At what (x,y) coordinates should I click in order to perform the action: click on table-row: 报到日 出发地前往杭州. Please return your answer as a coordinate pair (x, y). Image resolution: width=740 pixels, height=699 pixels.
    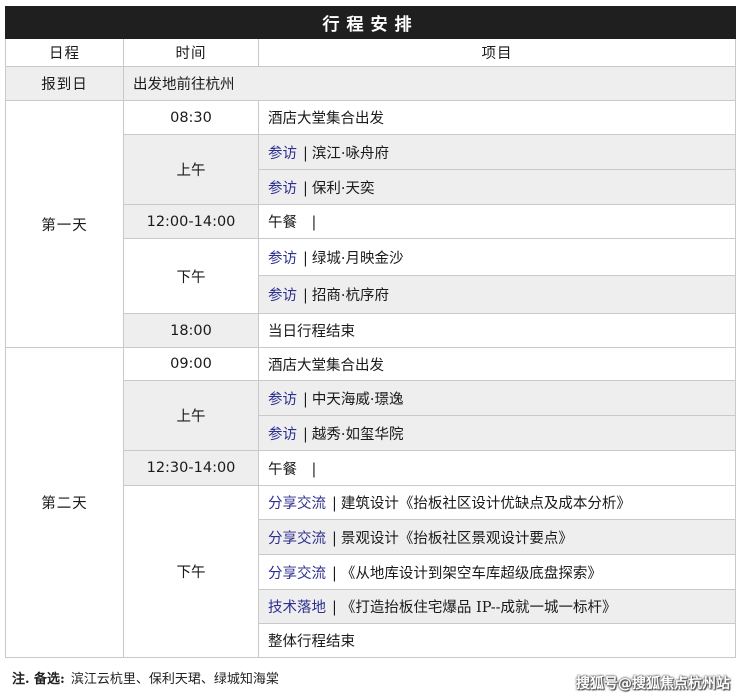
    Looking at the image, I should click on (371, 83).